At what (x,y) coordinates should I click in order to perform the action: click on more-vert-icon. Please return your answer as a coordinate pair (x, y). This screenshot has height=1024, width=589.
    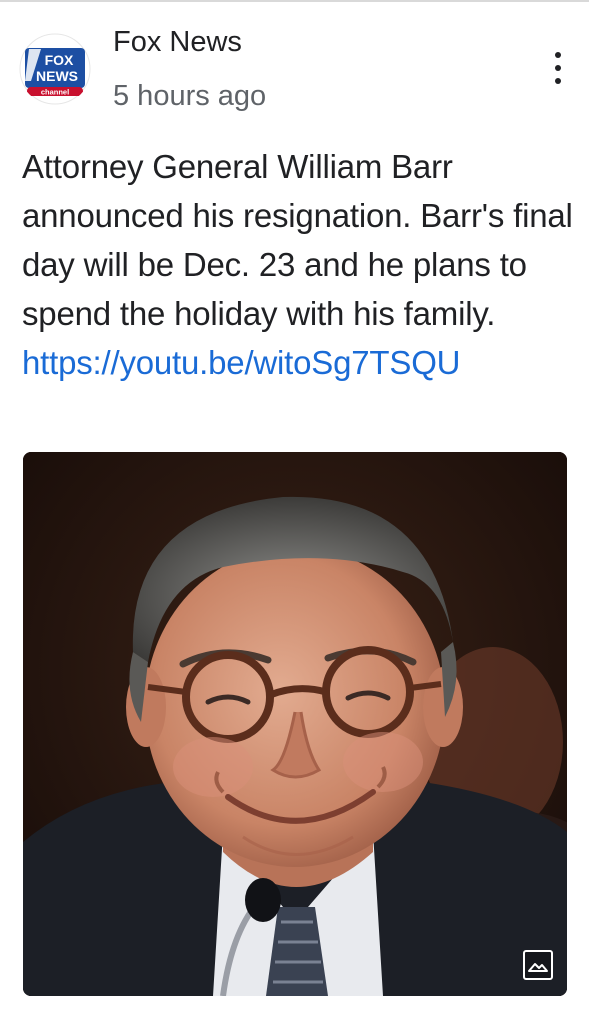
    Looking at the image, I should click on (558, 55).